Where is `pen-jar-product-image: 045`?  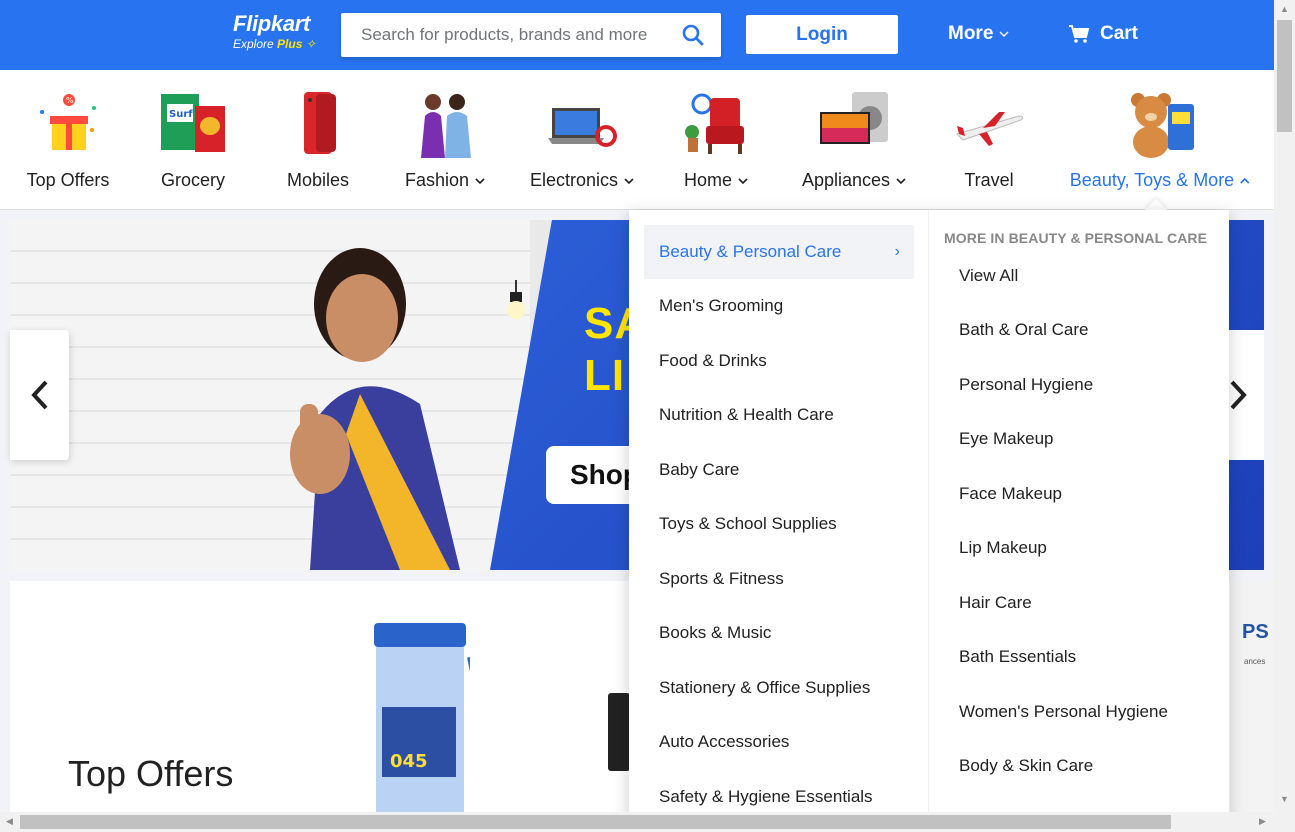 pen-jar-product-image: 045 is located at coordinates (420, 719).